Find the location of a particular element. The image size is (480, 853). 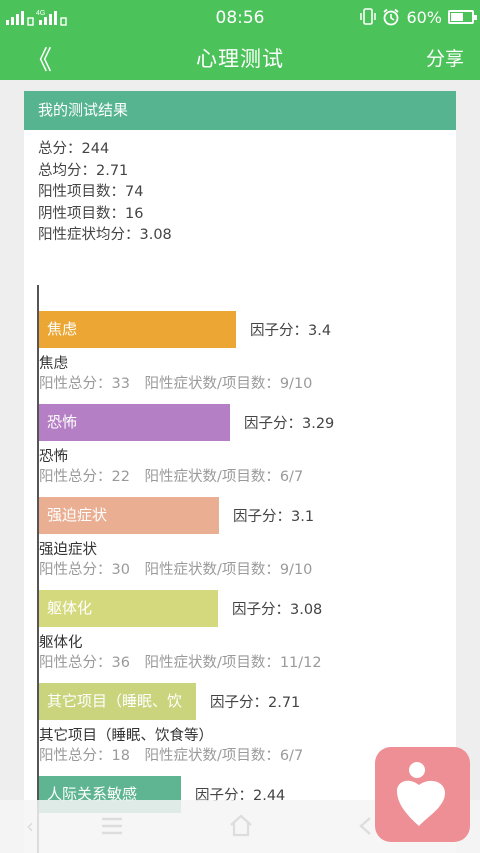

heart-person-icon is located at coordinates (421, 794).